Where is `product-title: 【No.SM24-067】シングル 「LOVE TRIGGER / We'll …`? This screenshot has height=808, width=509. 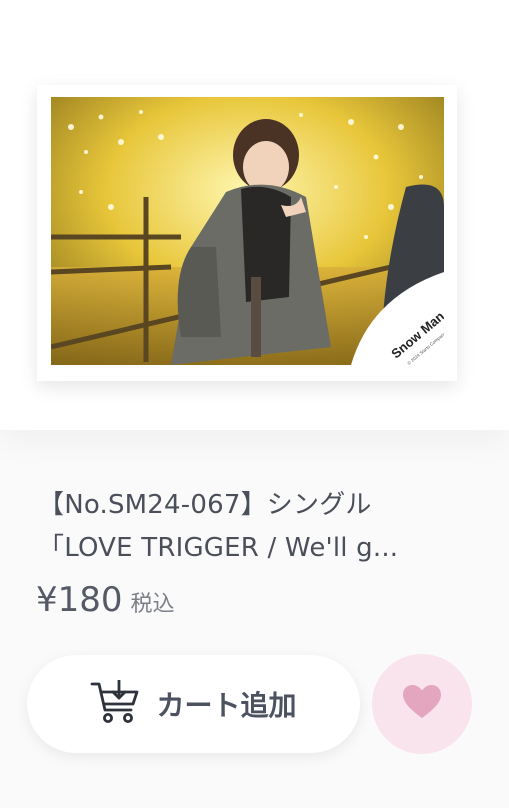
product-title: 【No.SM24-067】シングル 「LOVE TRIGGER / We'll … is located at coordinates (258, 527).